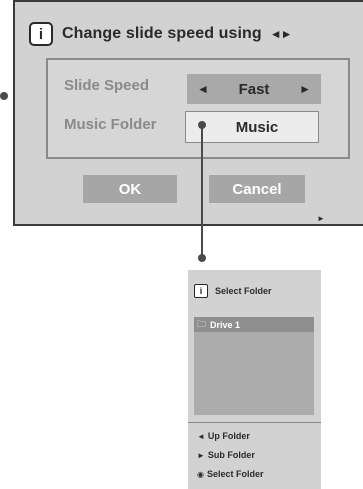  Describe the element at coordinates (130, 189) in the screenshot. I see `ok-button: OK` at that location.